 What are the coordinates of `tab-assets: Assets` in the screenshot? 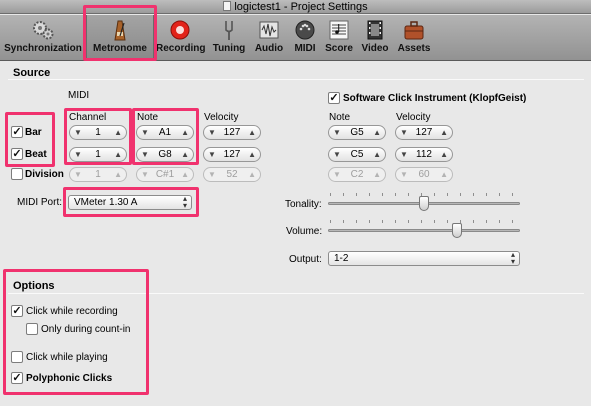 It's located at (414, 38).